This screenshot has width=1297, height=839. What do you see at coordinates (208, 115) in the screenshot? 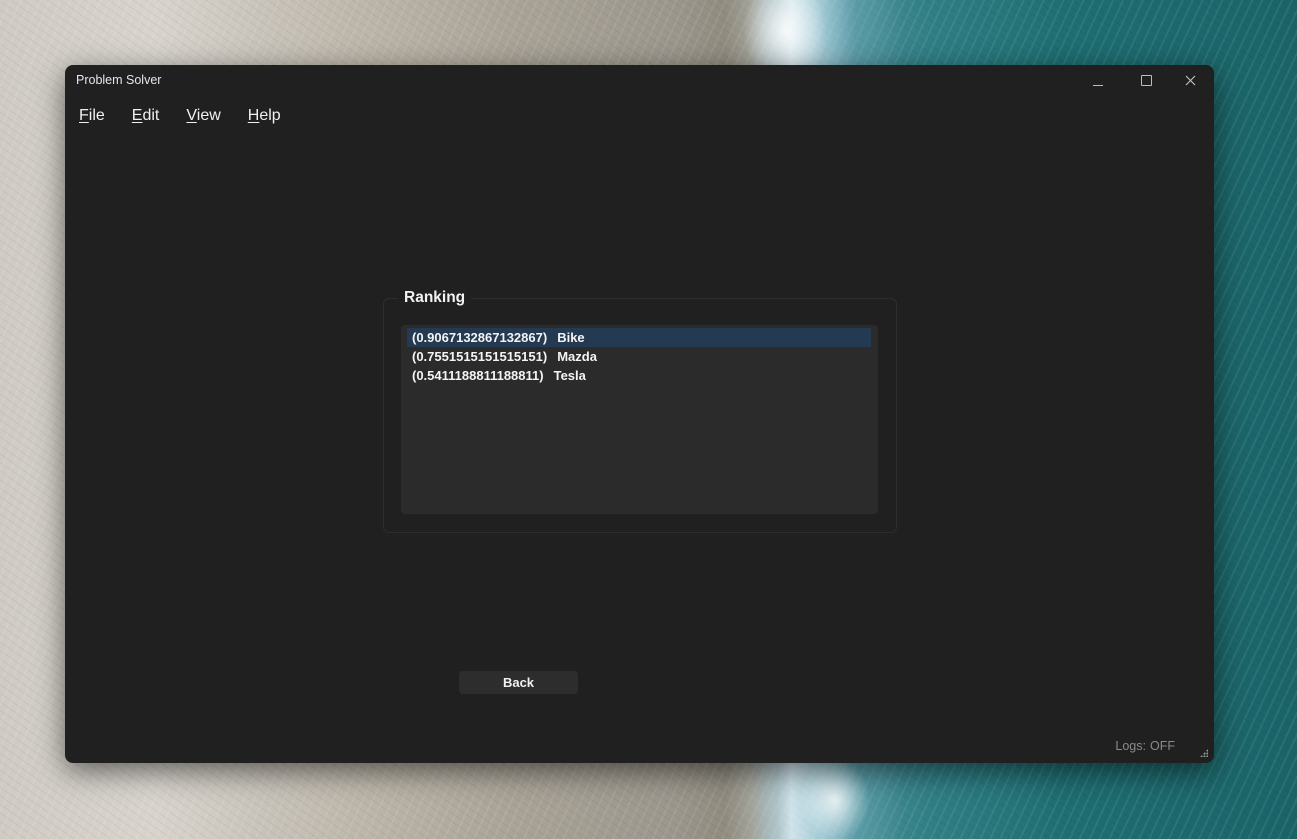
I see `menu-view-label: iew` at bounding box center [208, 115].